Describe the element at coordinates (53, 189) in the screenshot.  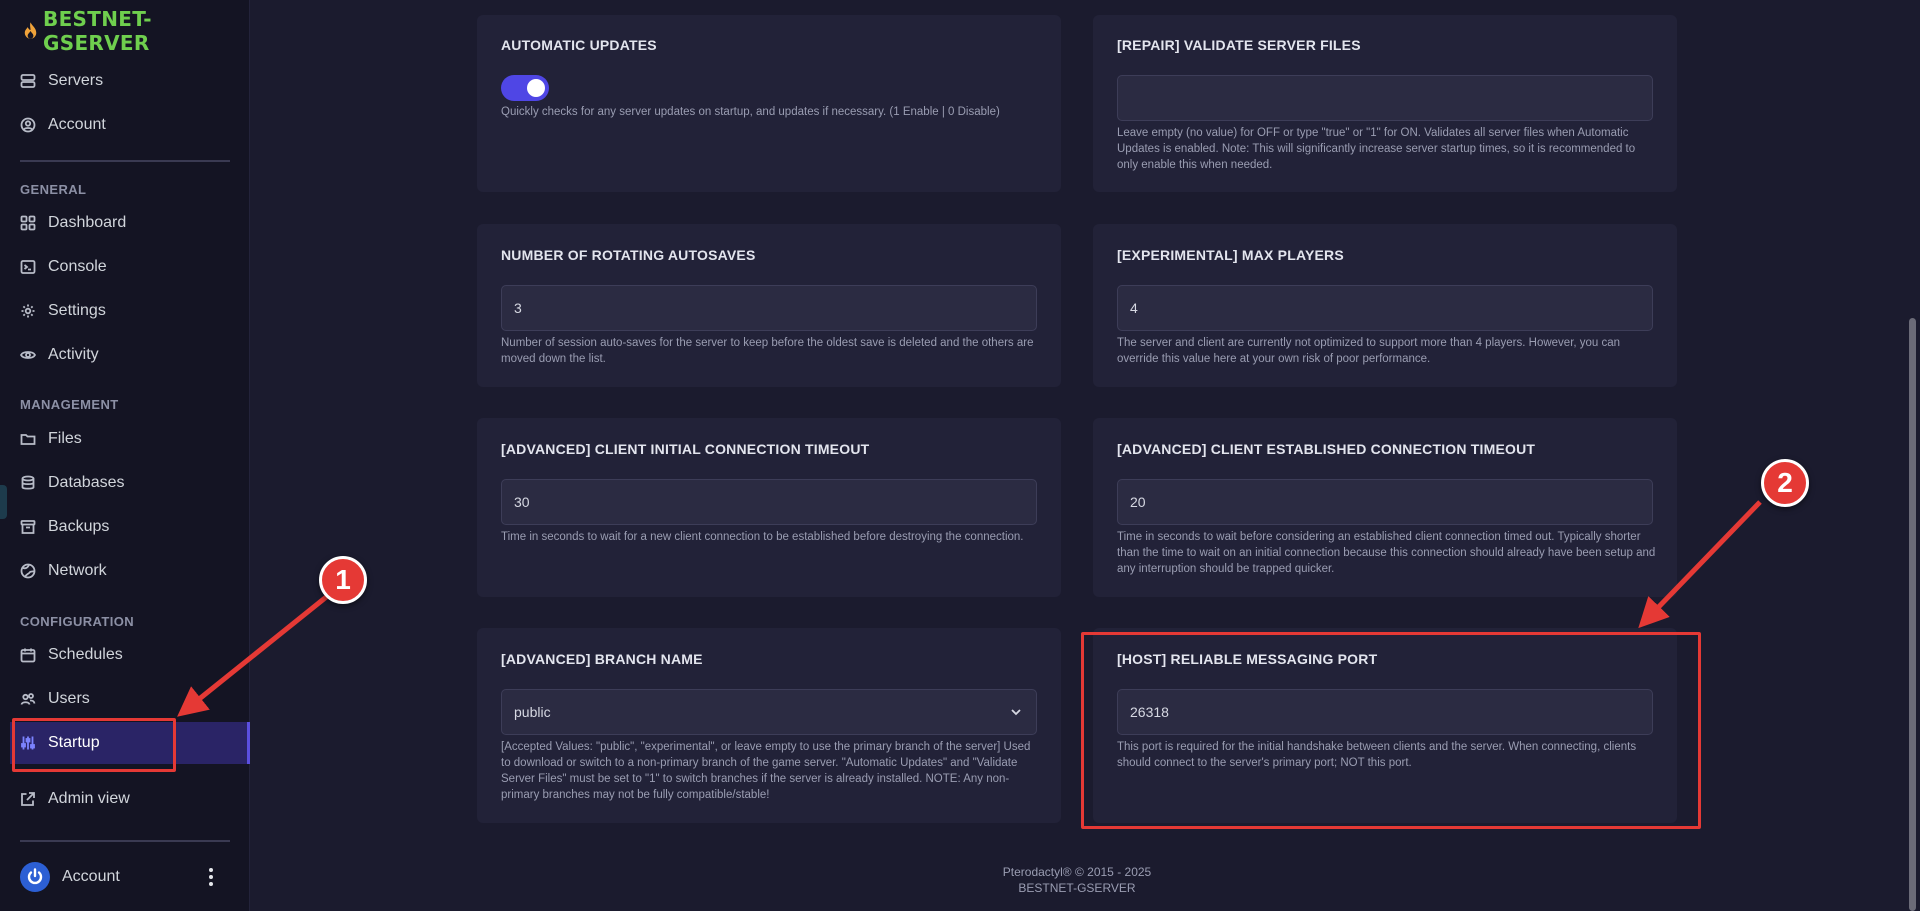
I see `section-label-general: GENERAL` at that location.